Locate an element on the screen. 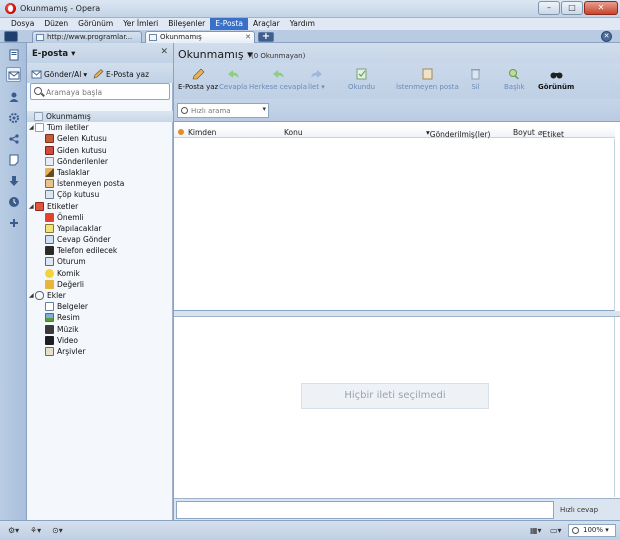 Image resolution: width=620 pixels, height=540 pixels. tab-unread: Okunmamış ✕ is located at coordinates (200, 37).